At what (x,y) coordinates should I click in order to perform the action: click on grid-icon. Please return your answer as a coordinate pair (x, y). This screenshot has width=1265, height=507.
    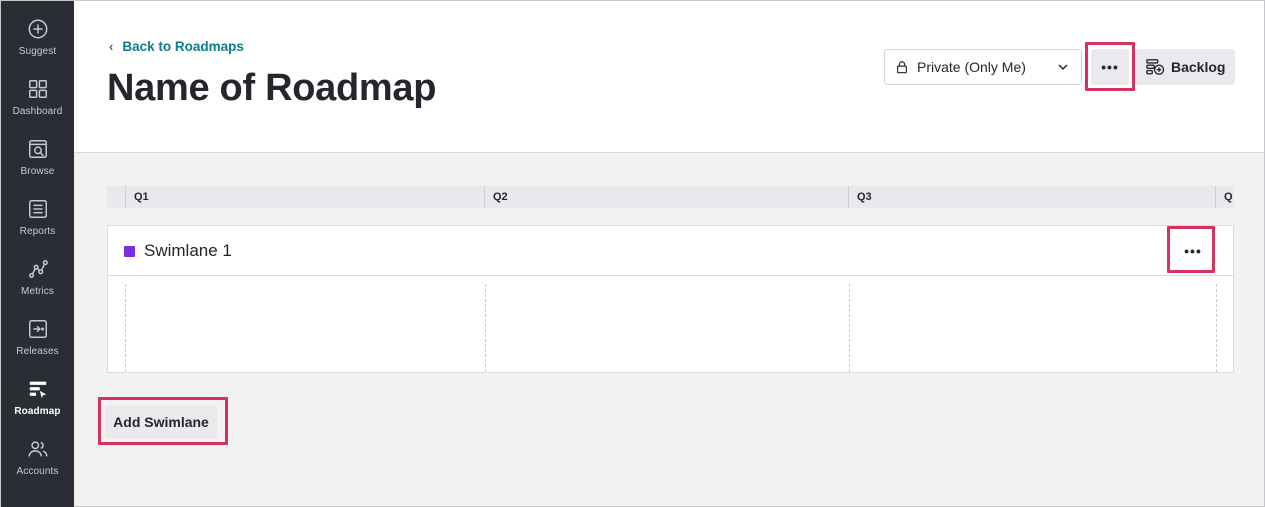
    Looking at the image, I should click on (38, 89).